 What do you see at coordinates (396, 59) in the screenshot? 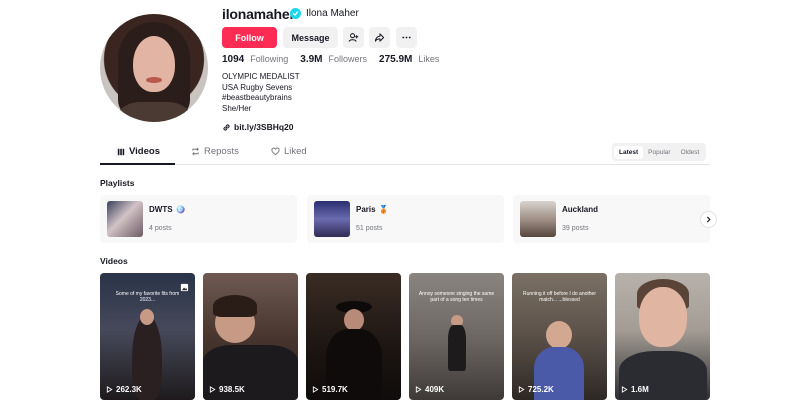
I see `likes-count: 275.9M` at bounding box center [396, 59].